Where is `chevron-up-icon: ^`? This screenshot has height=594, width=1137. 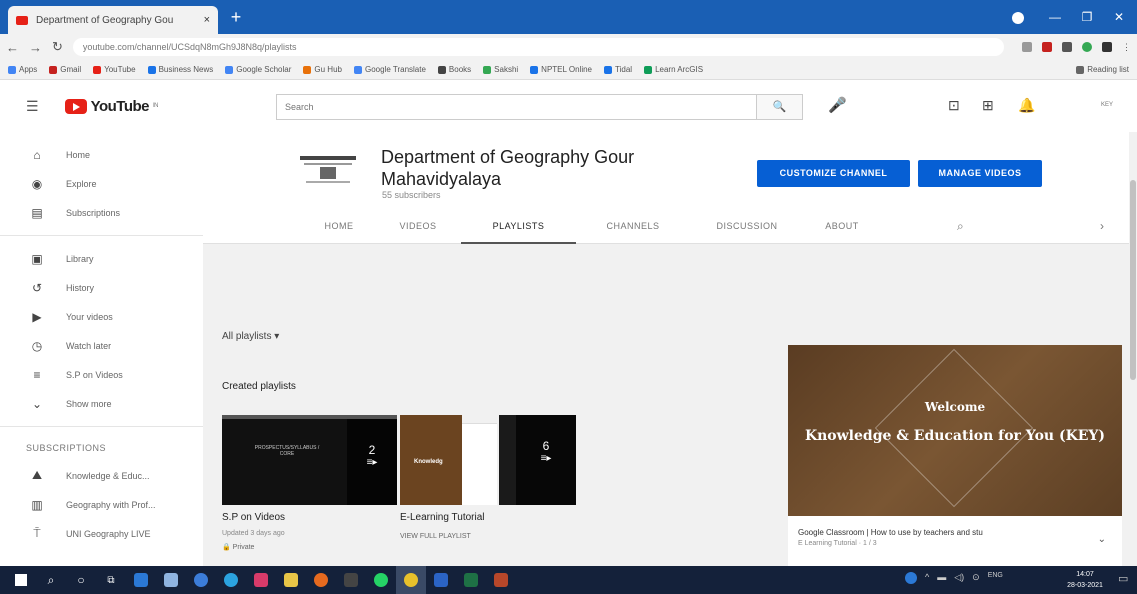 chevron-up-icon: ^ is located at coordinates (927, 578).